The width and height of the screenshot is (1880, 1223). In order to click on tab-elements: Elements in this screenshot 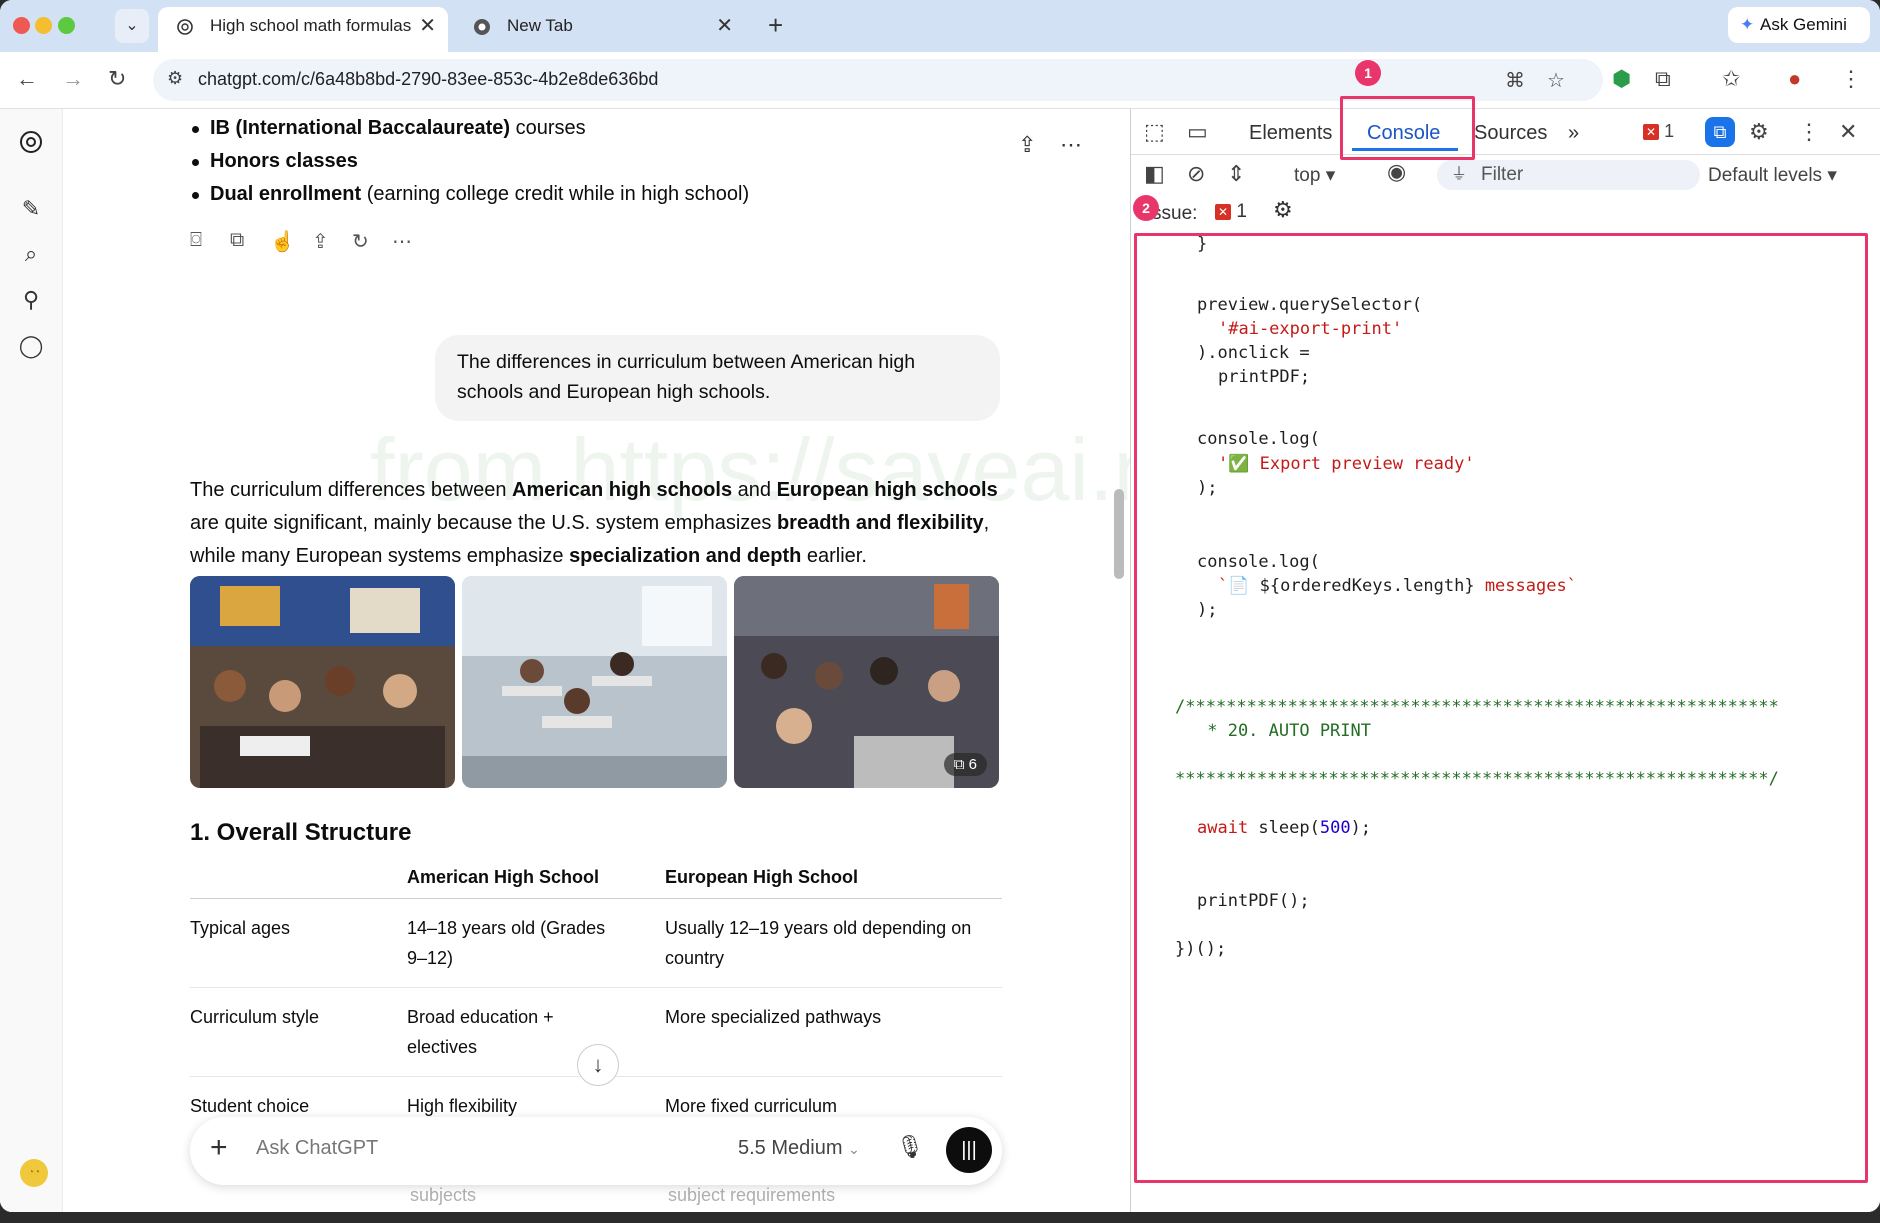, I will do `click(1290, 133)`.